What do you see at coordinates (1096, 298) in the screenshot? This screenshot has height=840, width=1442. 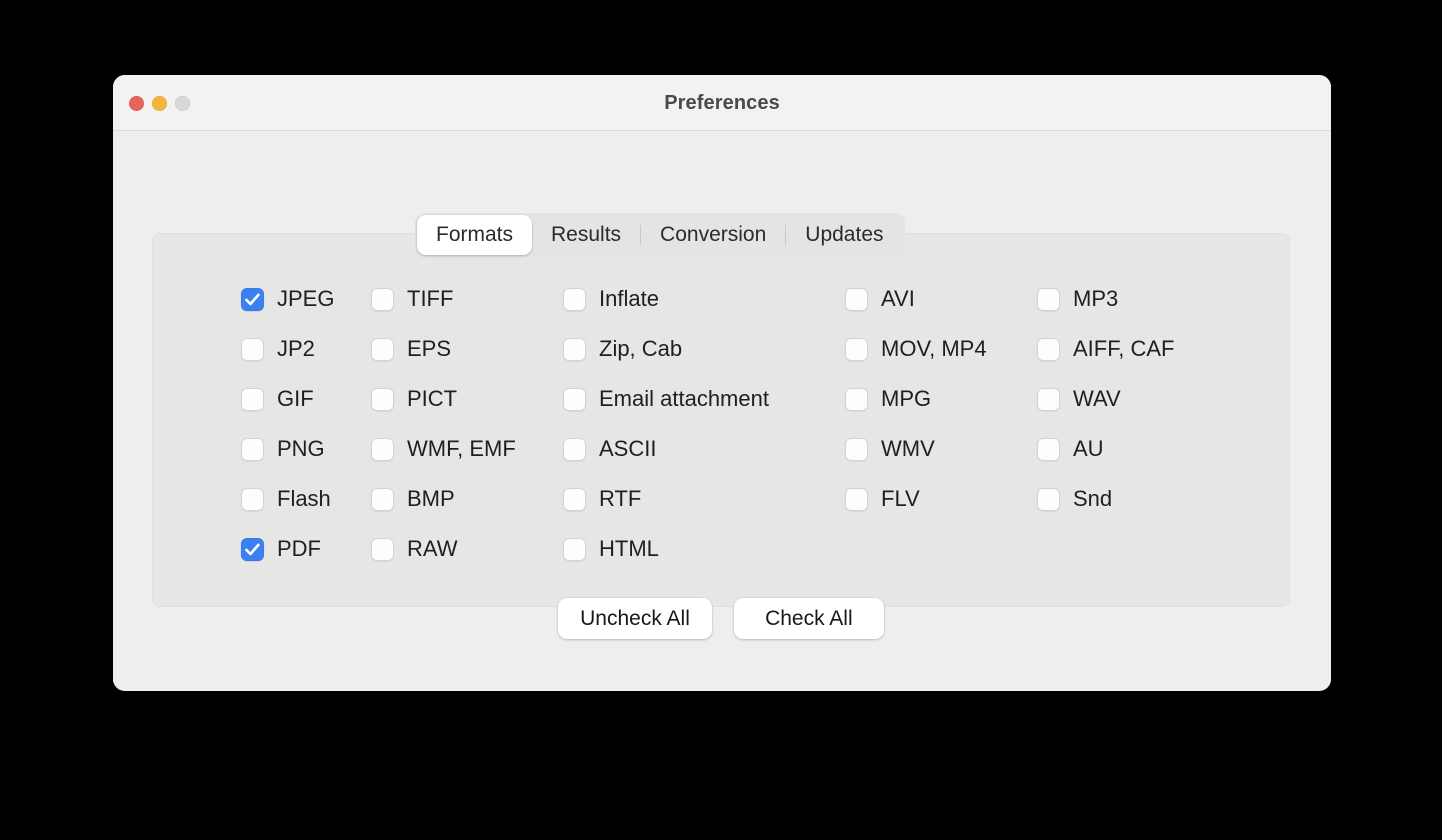 I see `format-checkbox-label: MP3` at bounding box center [1096, 298].